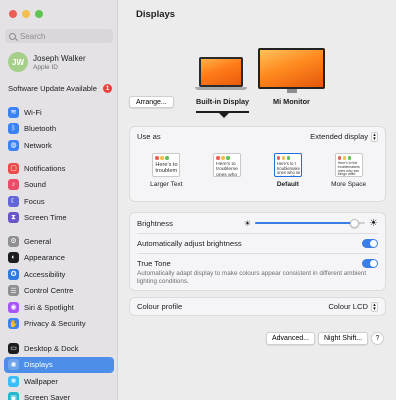 The width and height of the screenshot is (396, 400). Describe the element at coordinates (59, 381) in the screenshot. I see `sidebar-item-wallpaper: ❀ Wallpaper` at that location.